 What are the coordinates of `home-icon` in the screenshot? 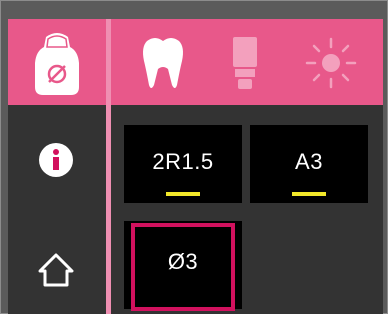 It's located at (56, 270).